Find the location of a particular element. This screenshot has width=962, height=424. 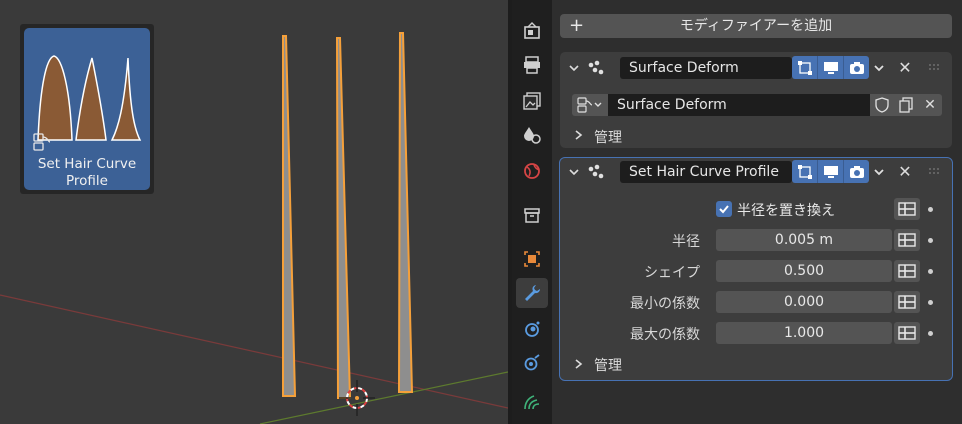

radius-attribute-toggle is located at coordinates (907, 240).